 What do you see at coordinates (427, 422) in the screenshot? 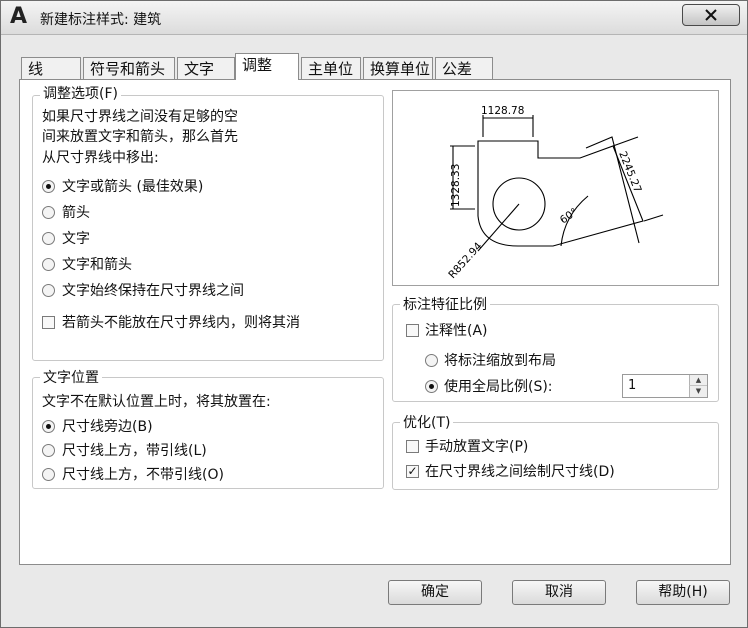
I see `fine-tuning-legend: 优化(T)` at bounding box center [427, 422].